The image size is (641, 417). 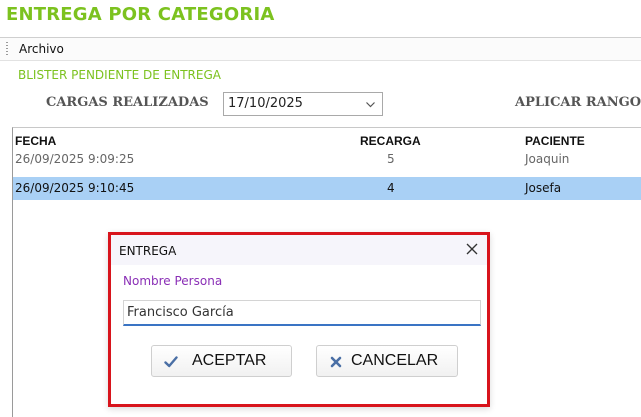 What do you see at coordinates (171, 362) in the screenshot?
I see `check-icon` at bounding box center [171, 362].